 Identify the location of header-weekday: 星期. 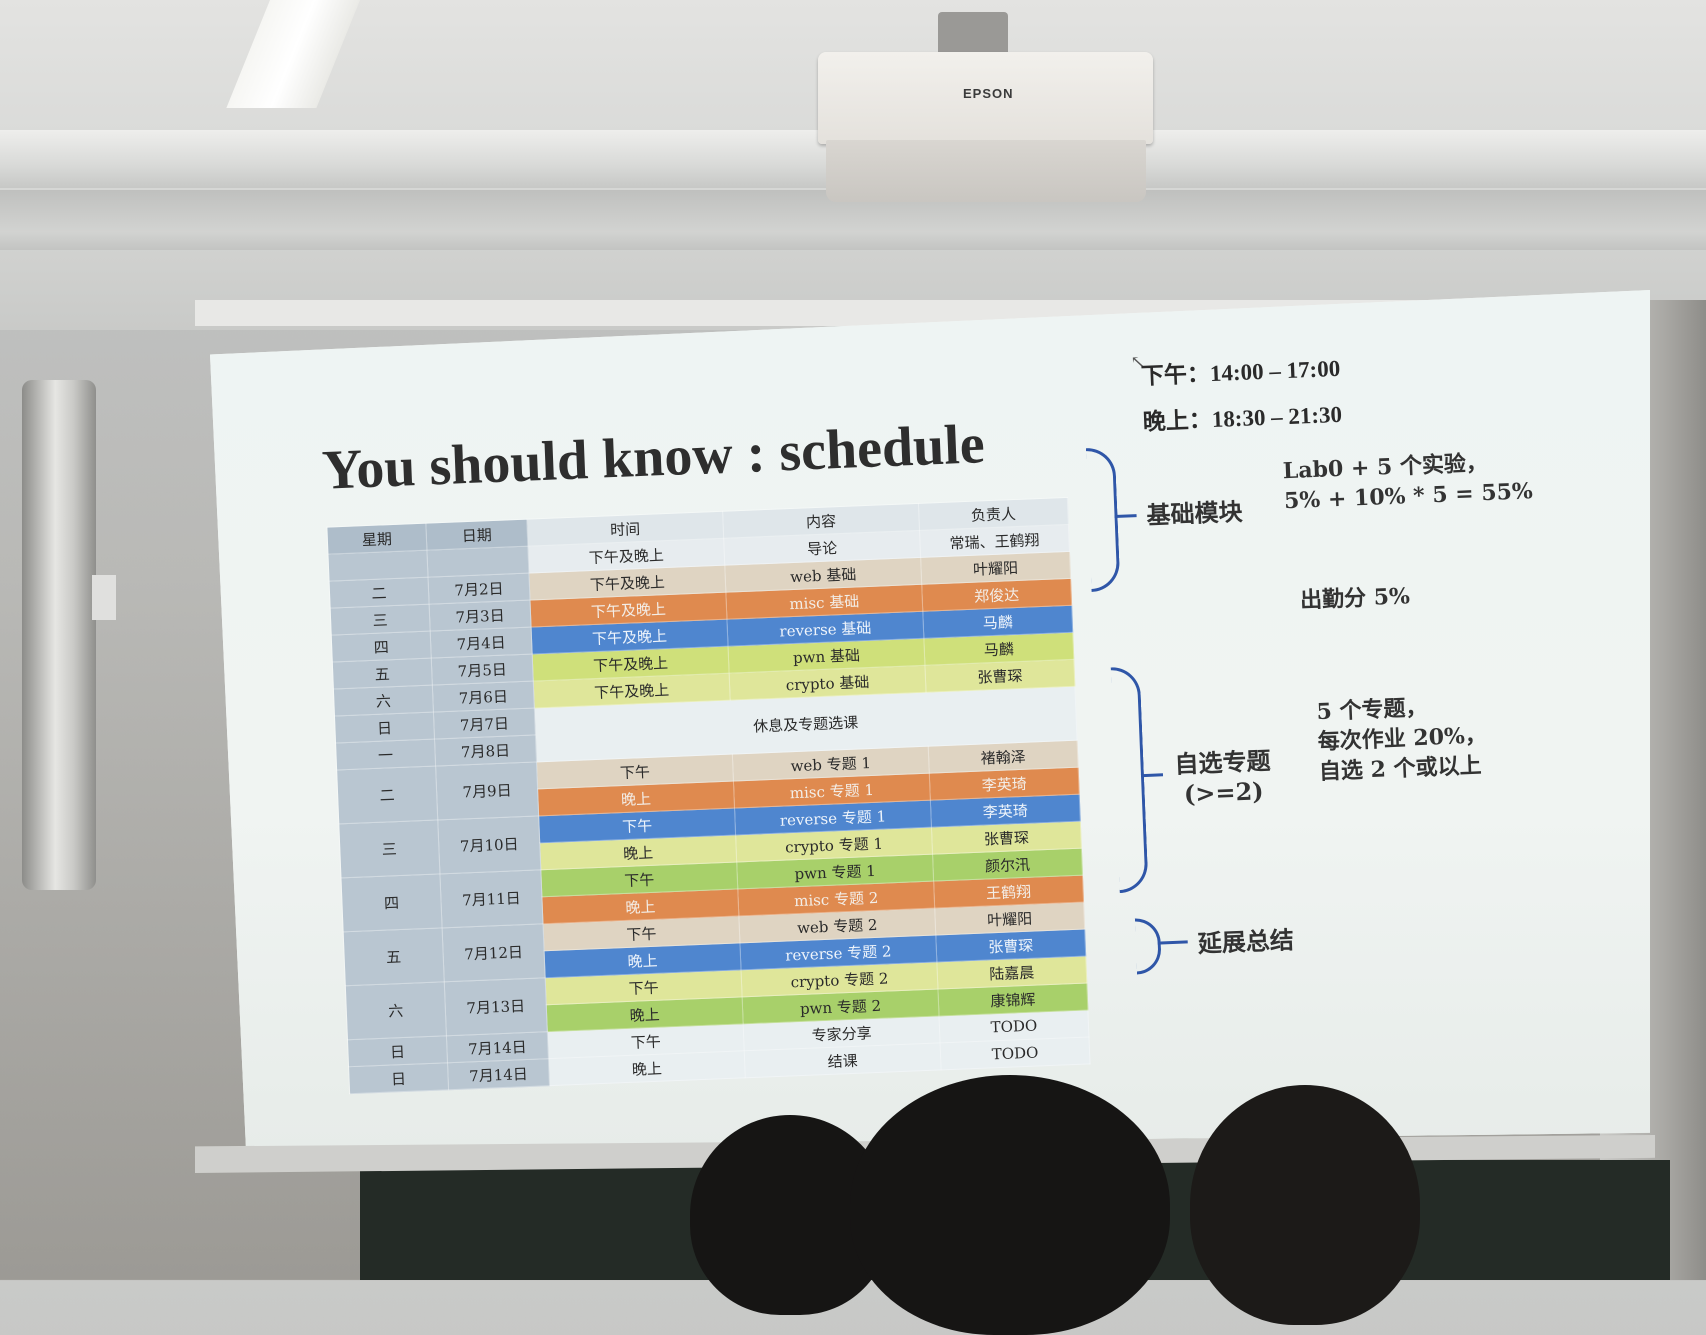
(376, 539).